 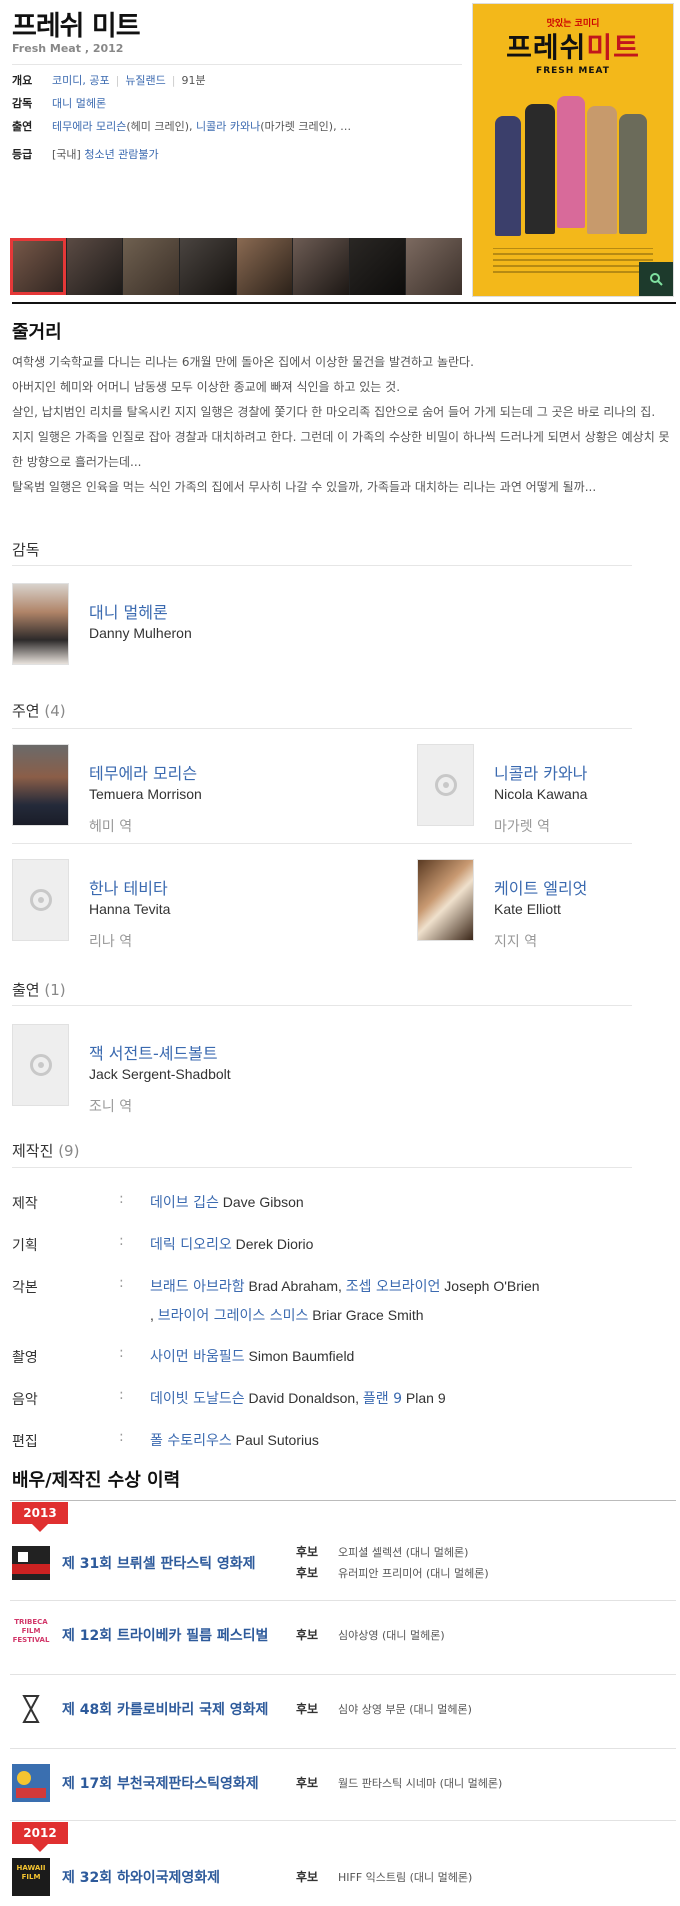 What do you see at coordinates (111, 942) in the screenshot?
I see `person-role: 리나 역` at bounding box center [111, 942].